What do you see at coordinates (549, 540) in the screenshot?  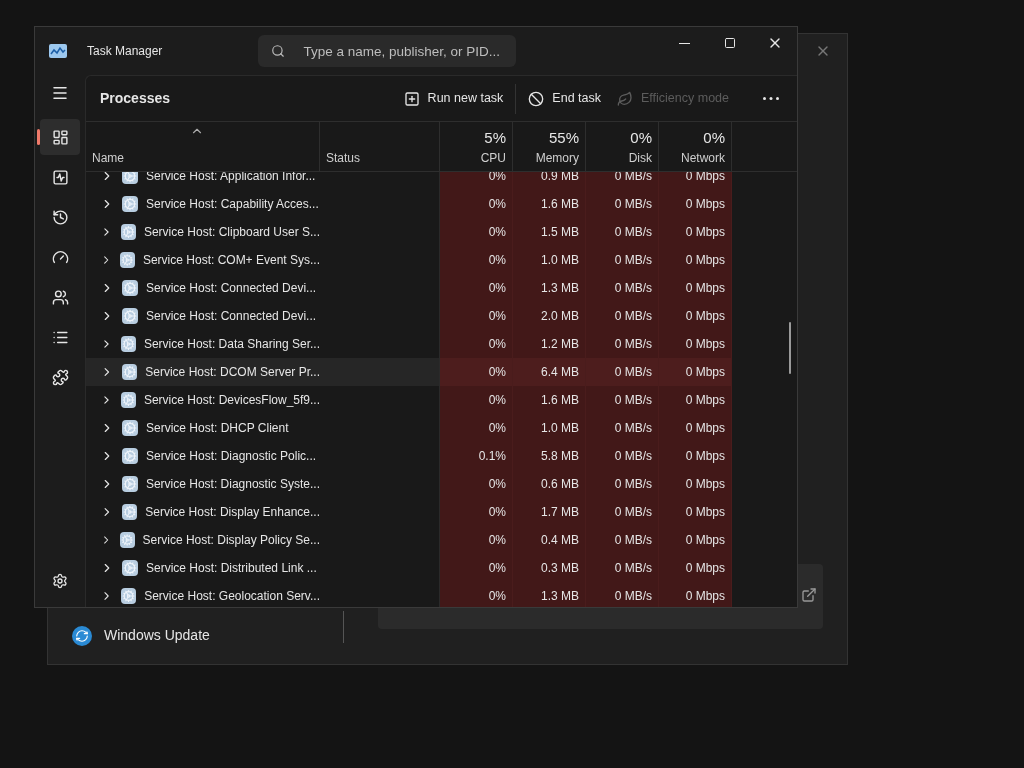 I see `table-cell: 0.4 MB` at bounding box center [549, 540].